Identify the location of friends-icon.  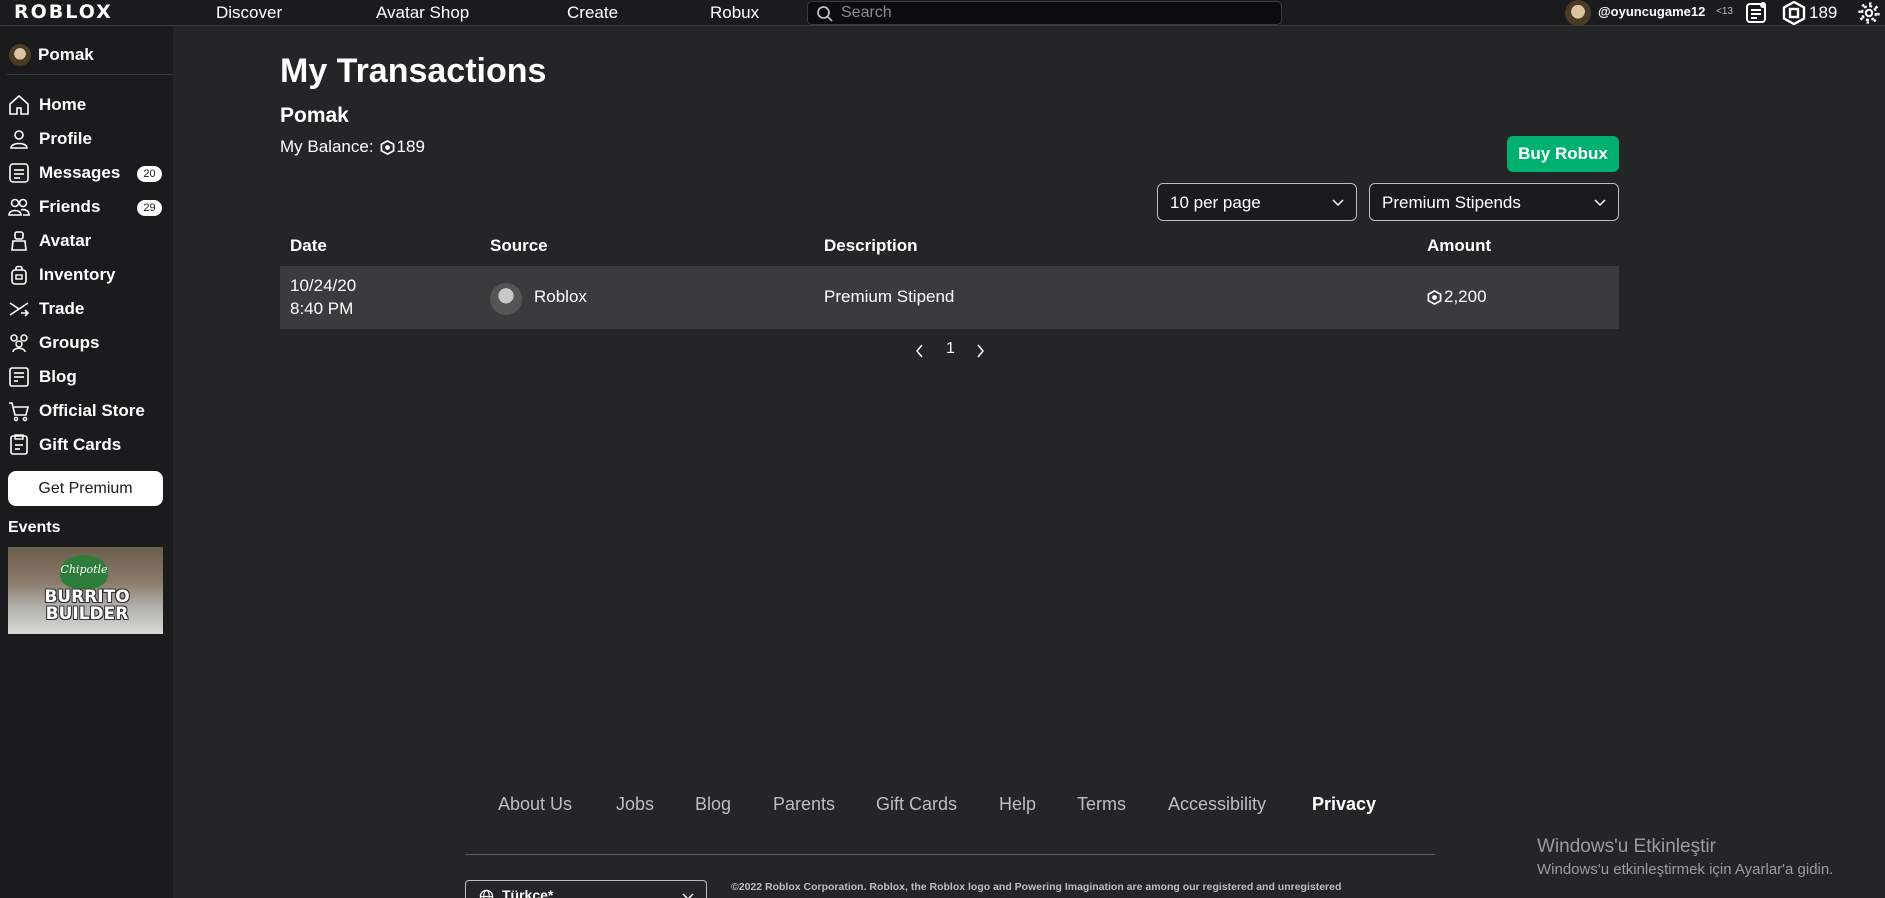
(19, 207).